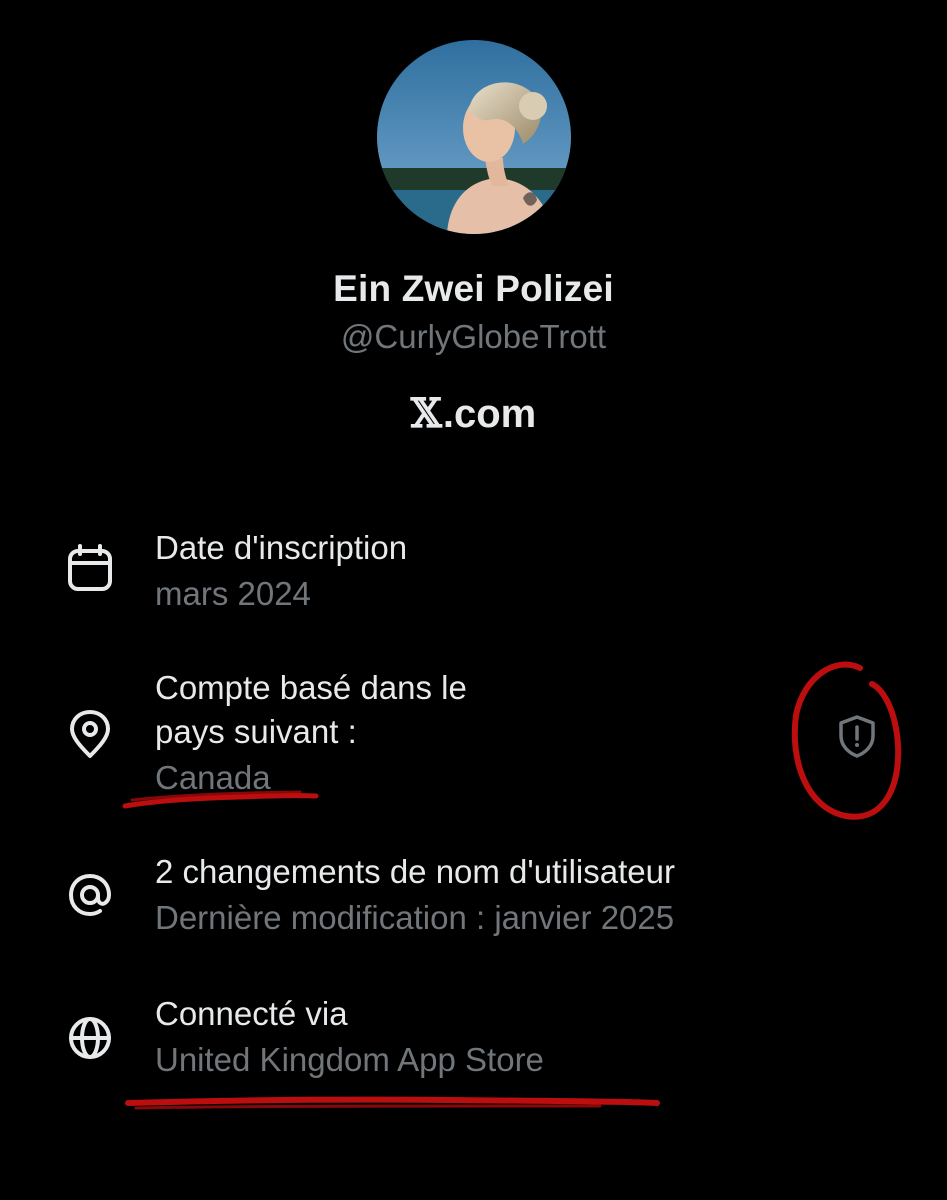 This screenshot has height=1200, width=947. I want to click on join-date-title: Date d'inscription, so click(281, 547).